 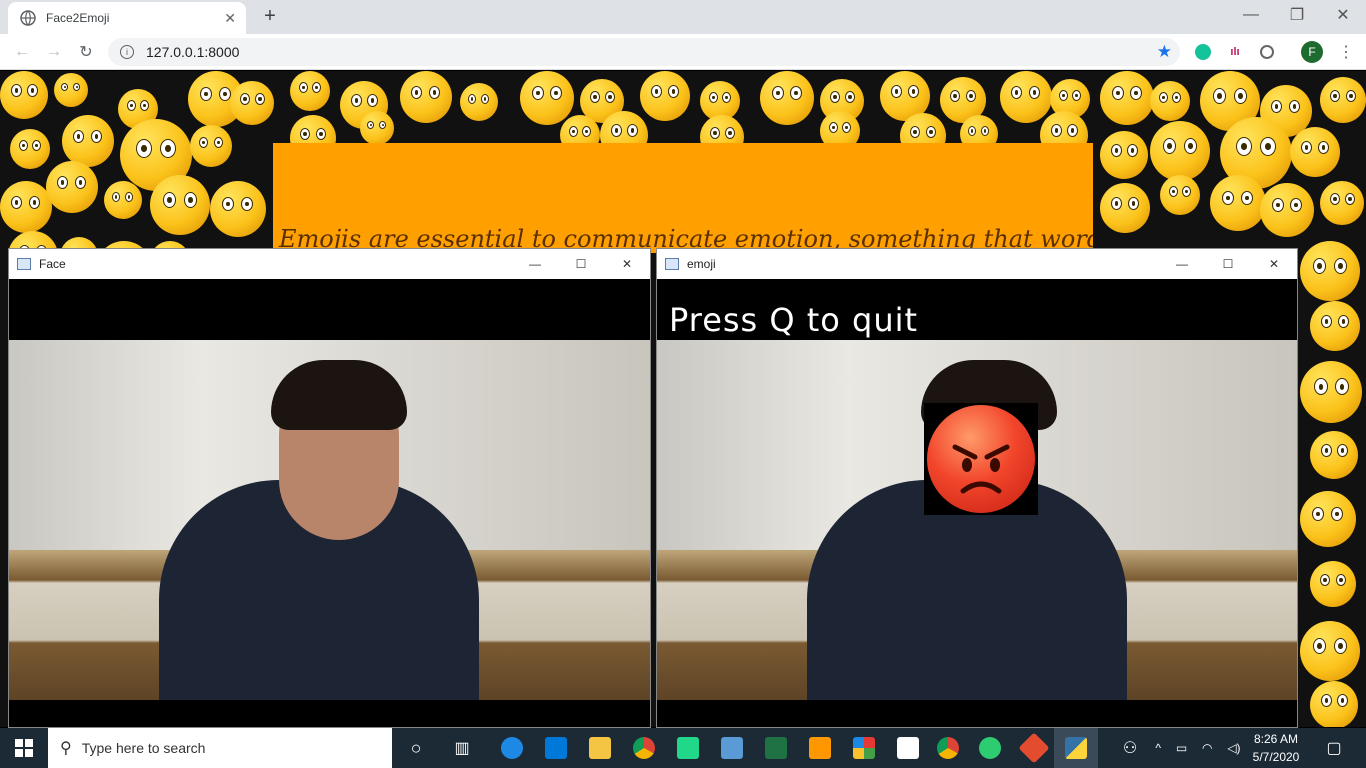 What do you see at coordinates (193, 52) in the screenshot?
I see `url-text: 127.0.0.1:8000` at bounding box center [193, 52].